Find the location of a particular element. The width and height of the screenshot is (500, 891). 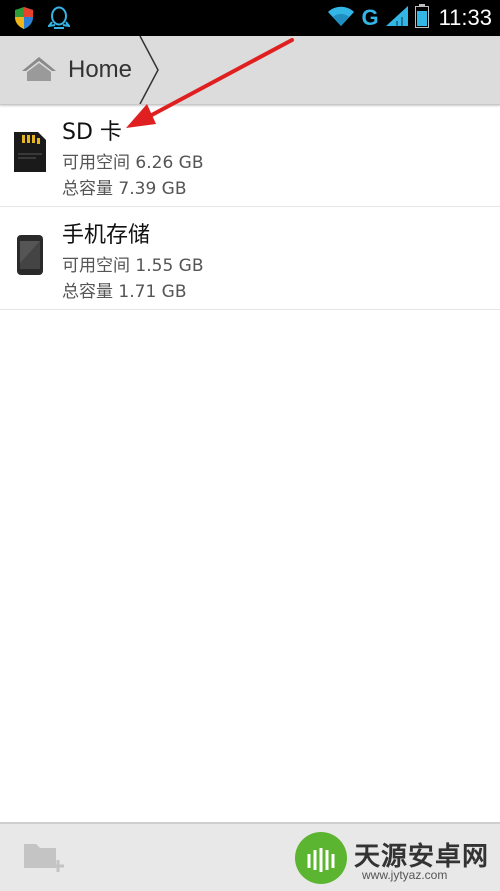

breadcrumb: Home is located at coordinates (250, 70).